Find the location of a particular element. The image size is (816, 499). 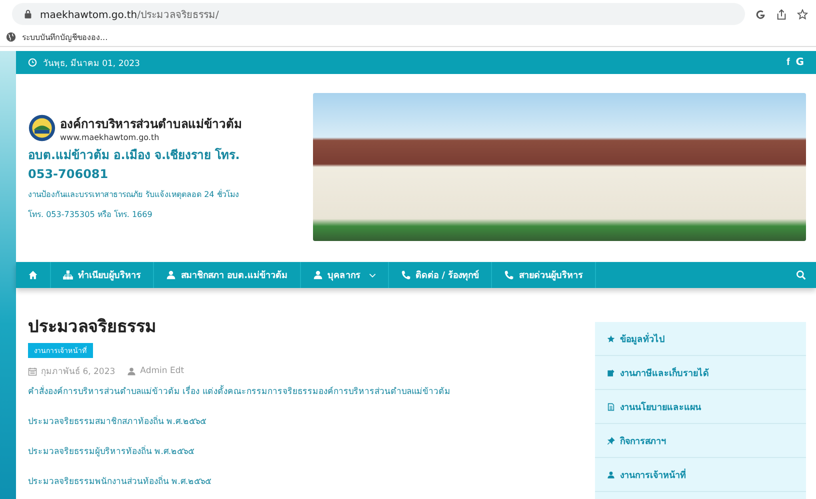

emergency-text: งานป้องกันและบรรเทาสาธารณภัย รับแจ้งเหตุตลอด 24 ชั่วโมง is located at coordinates (134, 194).